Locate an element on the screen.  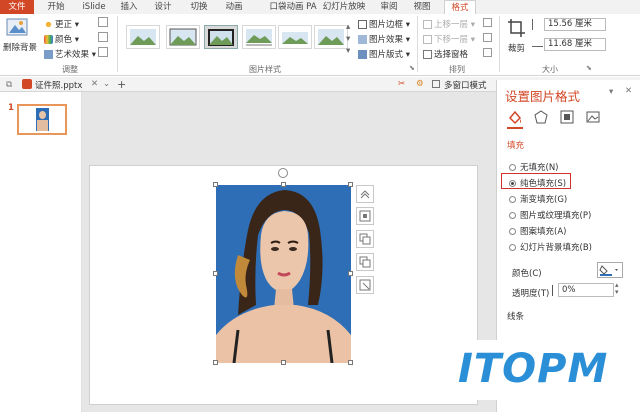
bring-forward-button: 上移一层 ▾ is located at coordinates (449, 24).